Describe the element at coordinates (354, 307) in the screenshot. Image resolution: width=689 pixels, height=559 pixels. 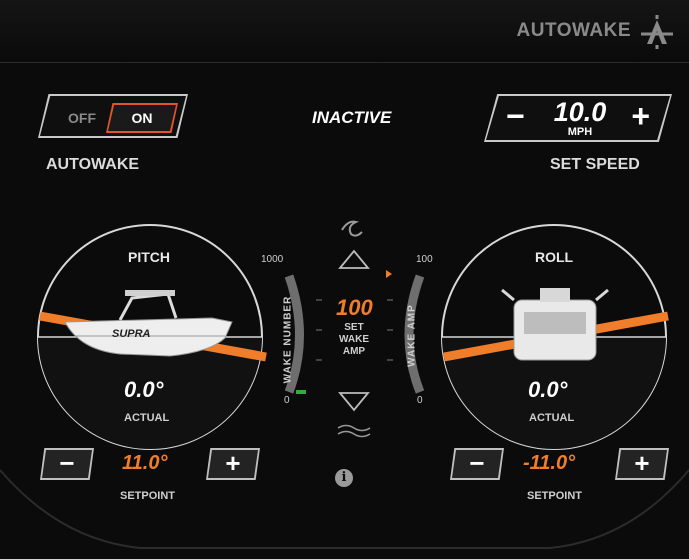
I see `wake-amp-value: 100` at that location.